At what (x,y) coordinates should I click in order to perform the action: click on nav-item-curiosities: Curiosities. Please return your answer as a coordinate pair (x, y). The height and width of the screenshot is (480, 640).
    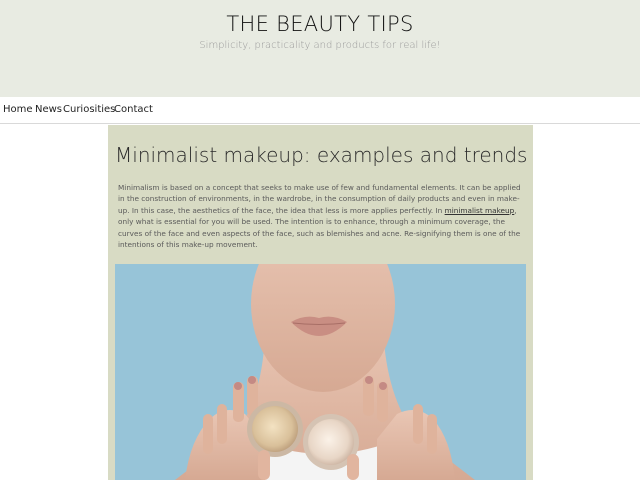
    Looking at the image, I should click on (89, 109).